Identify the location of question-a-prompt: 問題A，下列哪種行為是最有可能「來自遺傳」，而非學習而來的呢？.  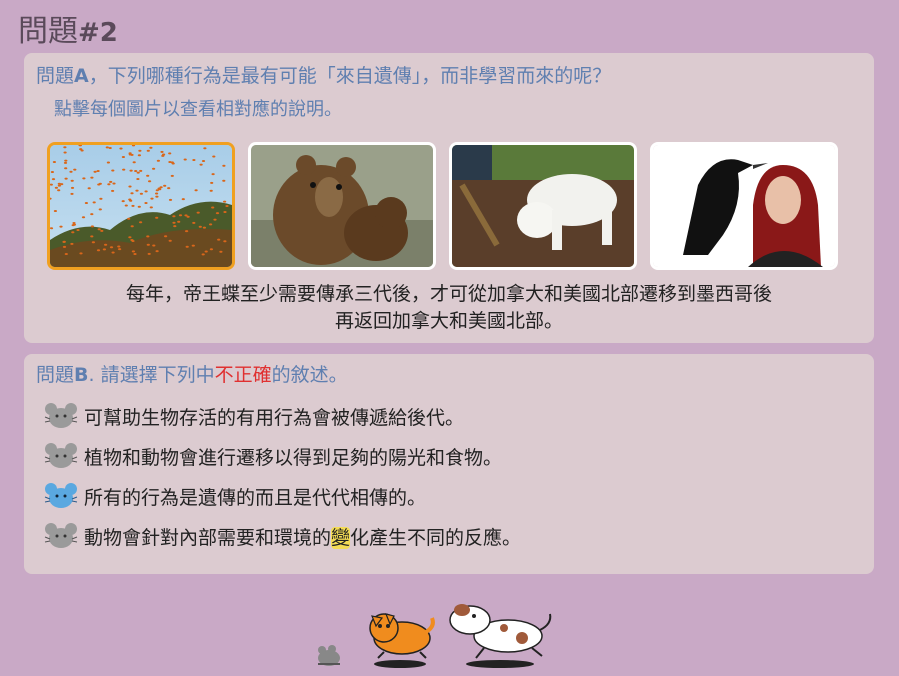
(323, 74).